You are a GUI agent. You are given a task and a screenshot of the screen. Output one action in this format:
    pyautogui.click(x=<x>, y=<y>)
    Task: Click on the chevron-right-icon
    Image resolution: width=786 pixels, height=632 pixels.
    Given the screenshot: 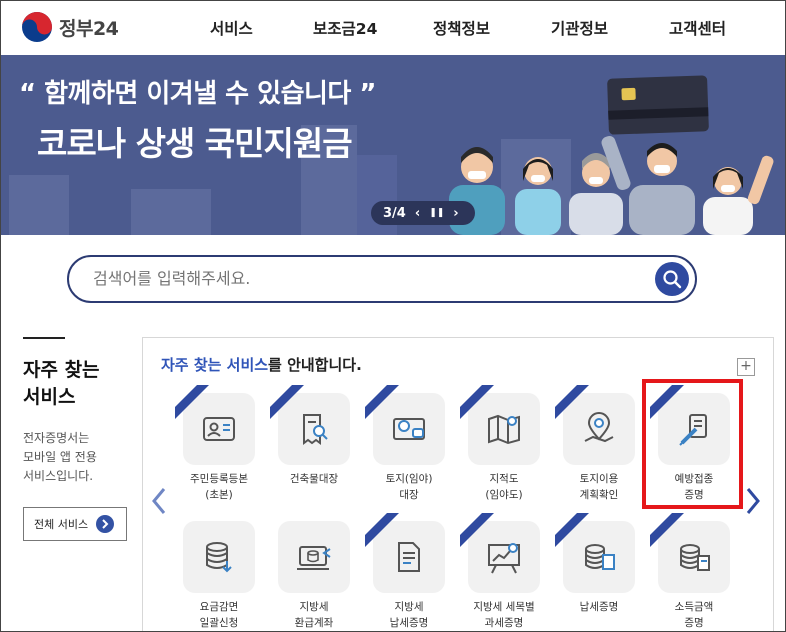 What is the action you would take?
    pyautogui.click(x=753, y=501)
    